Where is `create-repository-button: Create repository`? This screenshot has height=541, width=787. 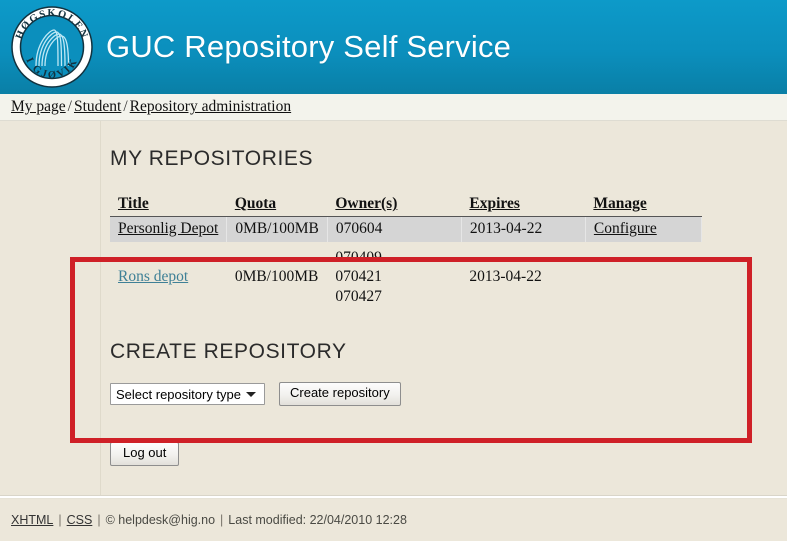 create-repository-button: Create repository is located at coordinates (340, 394).